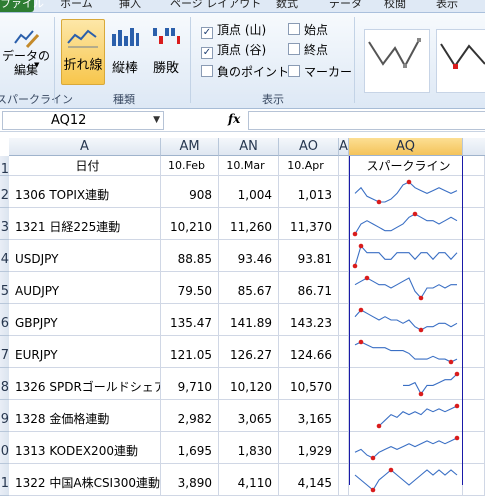 The height and width of the screenshot is (496, 485). Describe the element at coordinates (344, 166) in the screenshot. I see `header-cell-ap` at that location.